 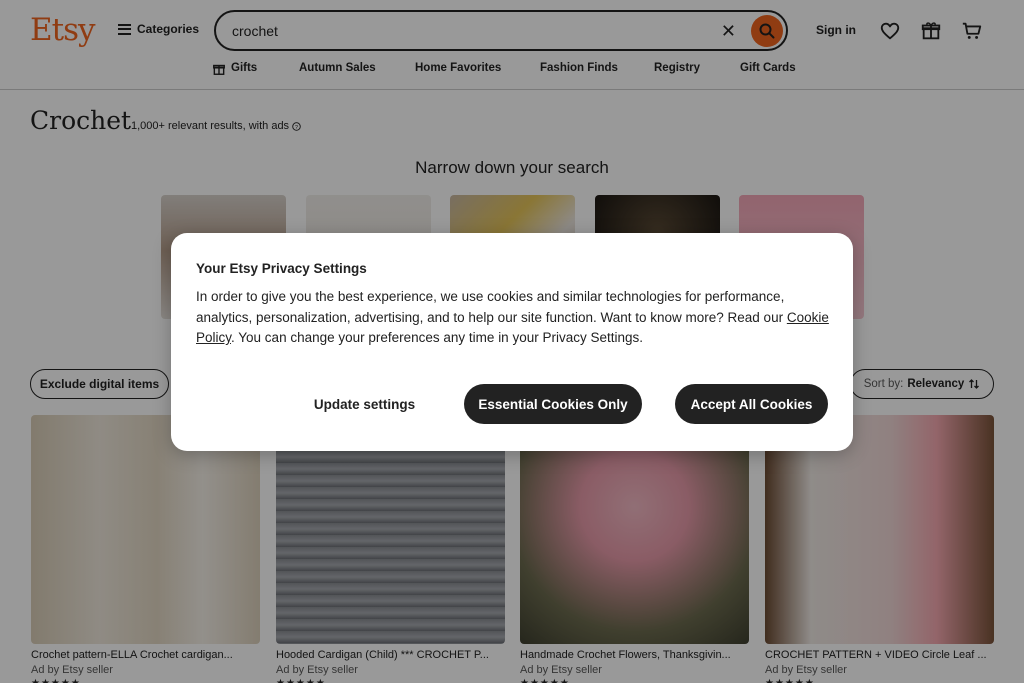 What do you see at coordinates (751, 404) in the screenshot?
I see `accept-all-cookies-button: Accept All Cookies` at bounding box center [751, 404].